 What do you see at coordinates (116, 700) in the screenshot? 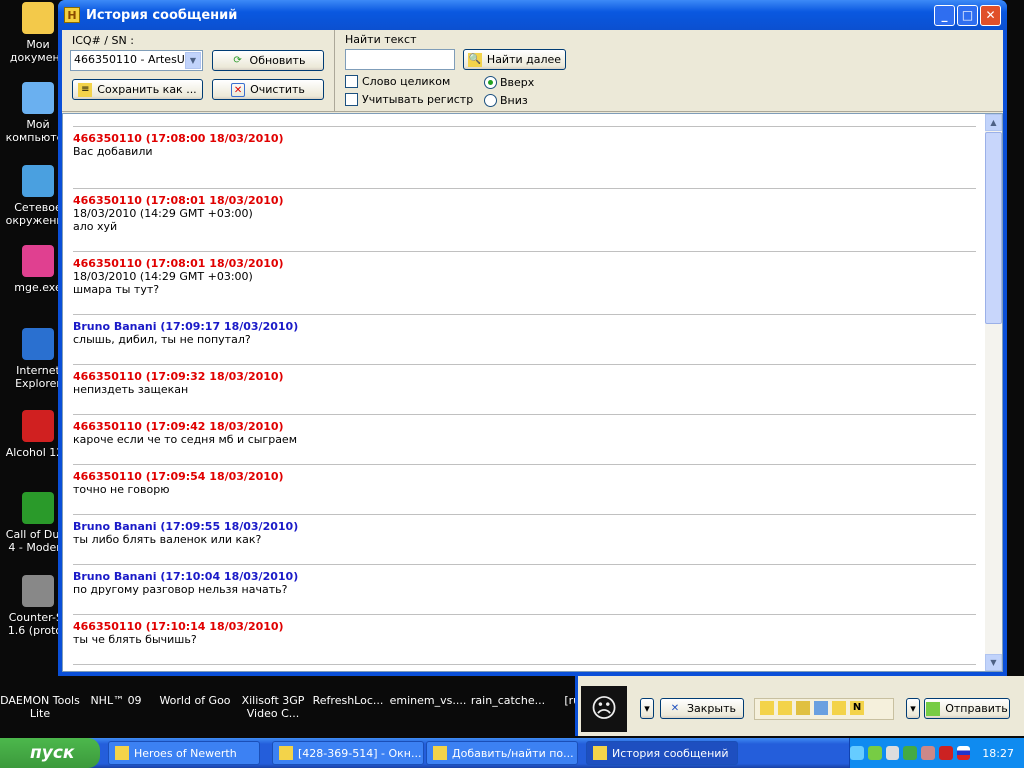
I see `desktop-icon: NHL™ 09` at bounding box center [116, 700].